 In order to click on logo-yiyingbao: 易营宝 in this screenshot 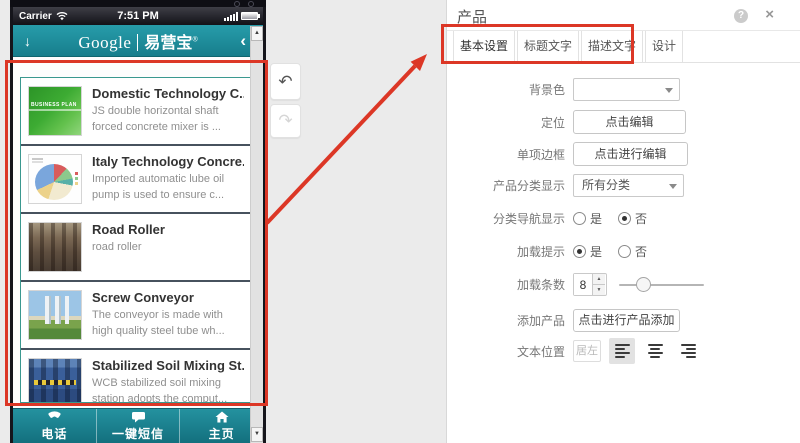, I will do `click(168, 43)`.